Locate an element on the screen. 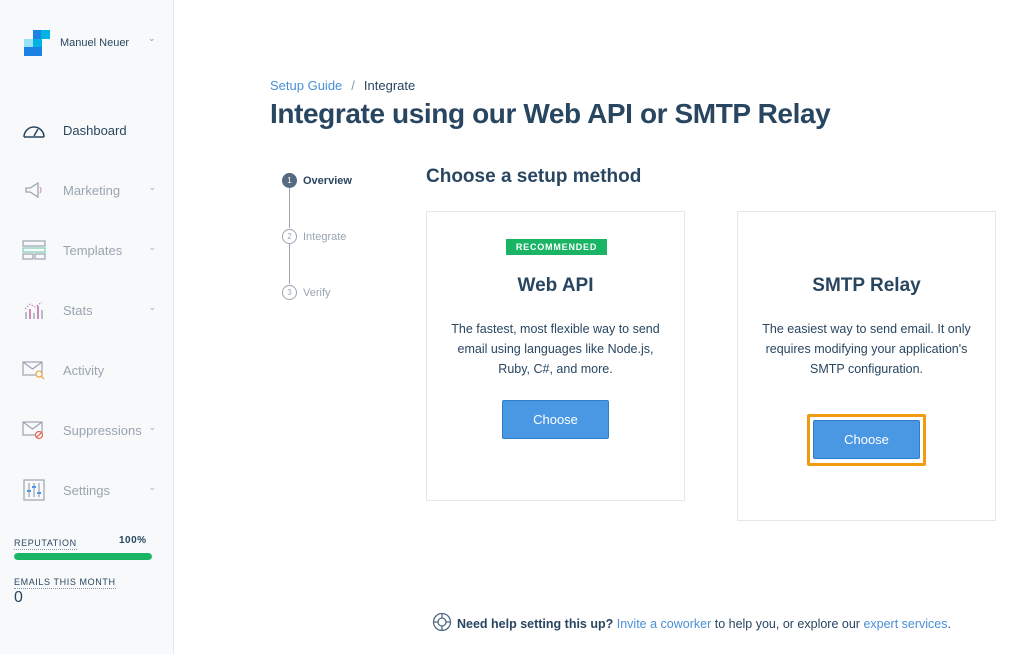 The image size is (1024, 654). templates-icon is located at coordinates (34, 250).